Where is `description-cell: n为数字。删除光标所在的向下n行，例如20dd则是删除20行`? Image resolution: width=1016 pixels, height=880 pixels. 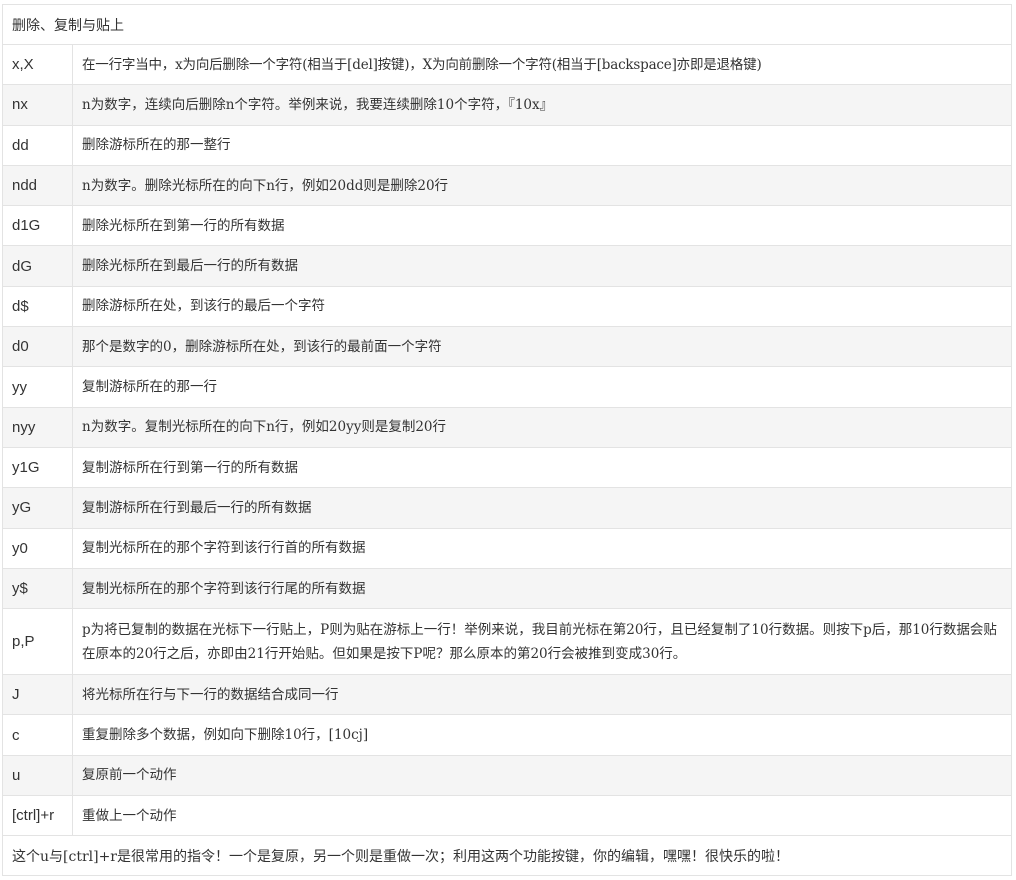
description-cell: n为数字。删除光标所在的向下n行，例如20dd则是删除20行 is located at coordinates (542, 185).